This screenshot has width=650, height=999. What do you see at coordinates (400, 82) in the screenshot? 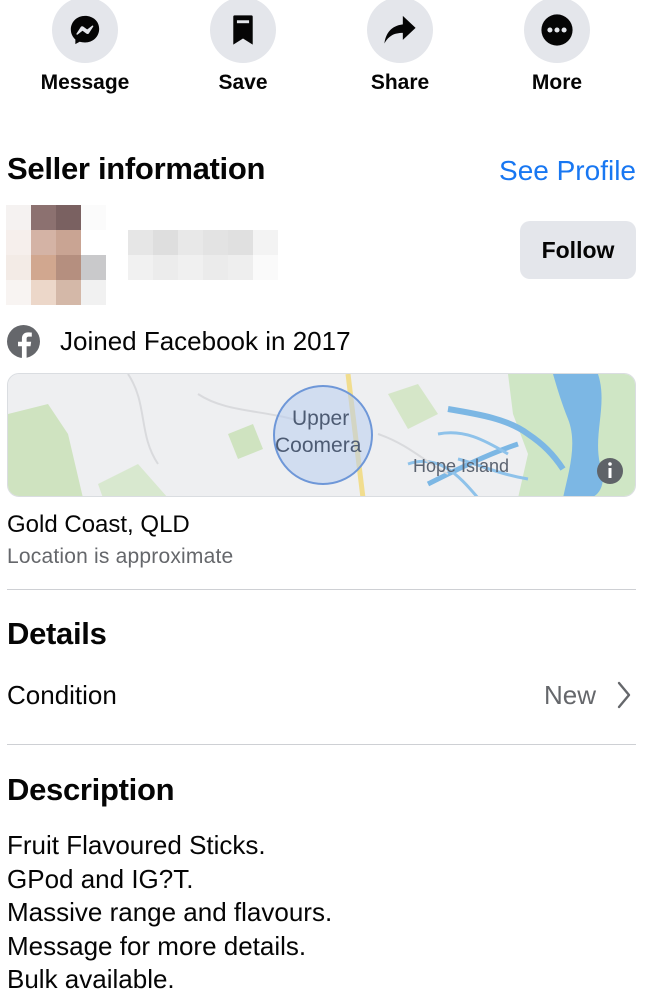
I see `share-label: Share` at bounding box center [400, 82].